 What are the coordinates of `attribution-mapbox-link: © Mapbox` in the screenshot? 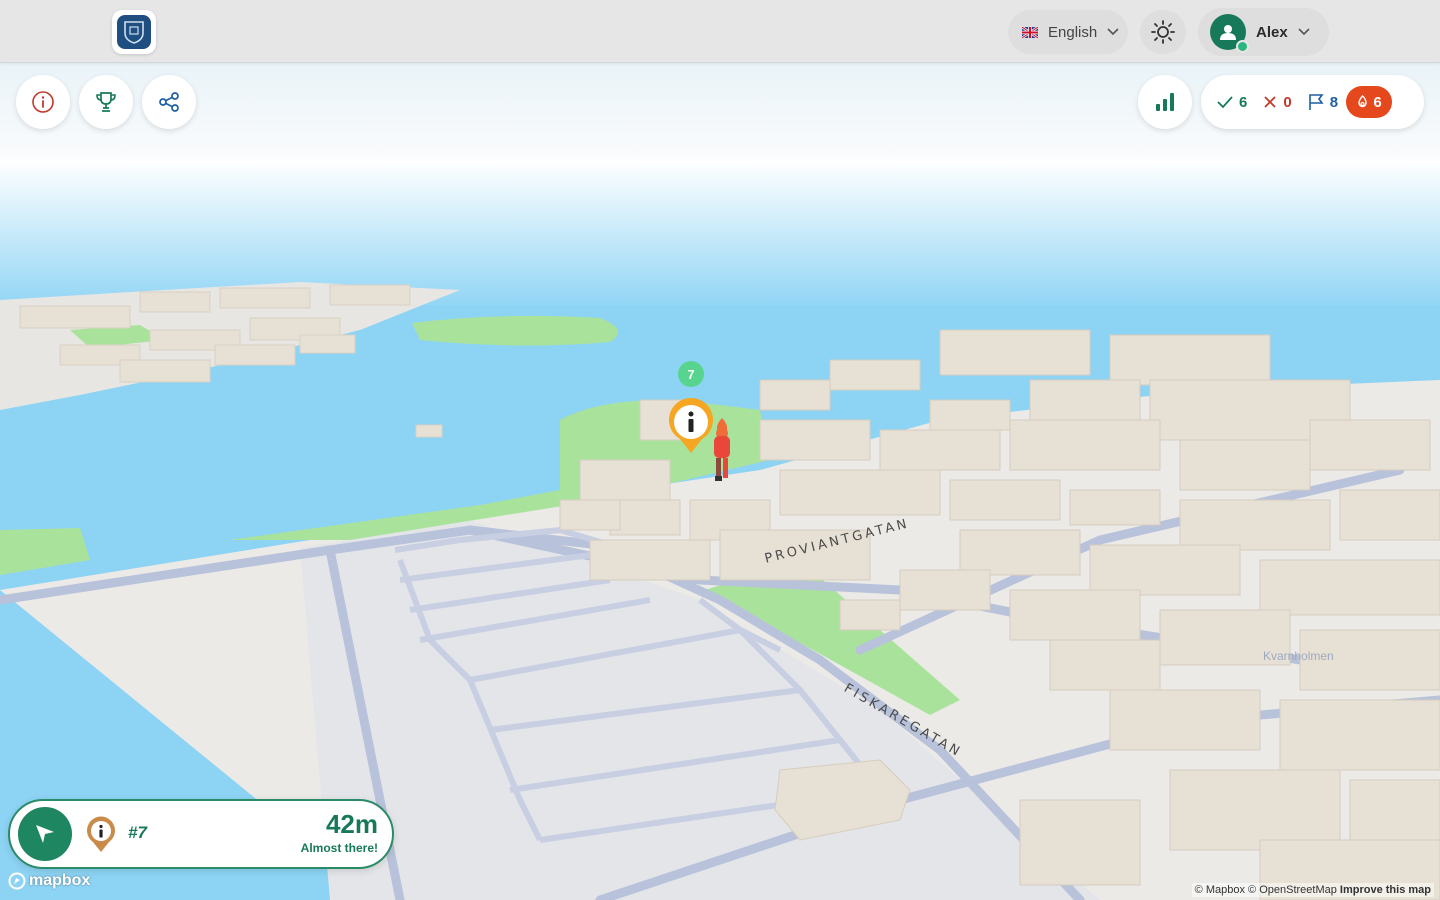 It's located at (1220, 890).